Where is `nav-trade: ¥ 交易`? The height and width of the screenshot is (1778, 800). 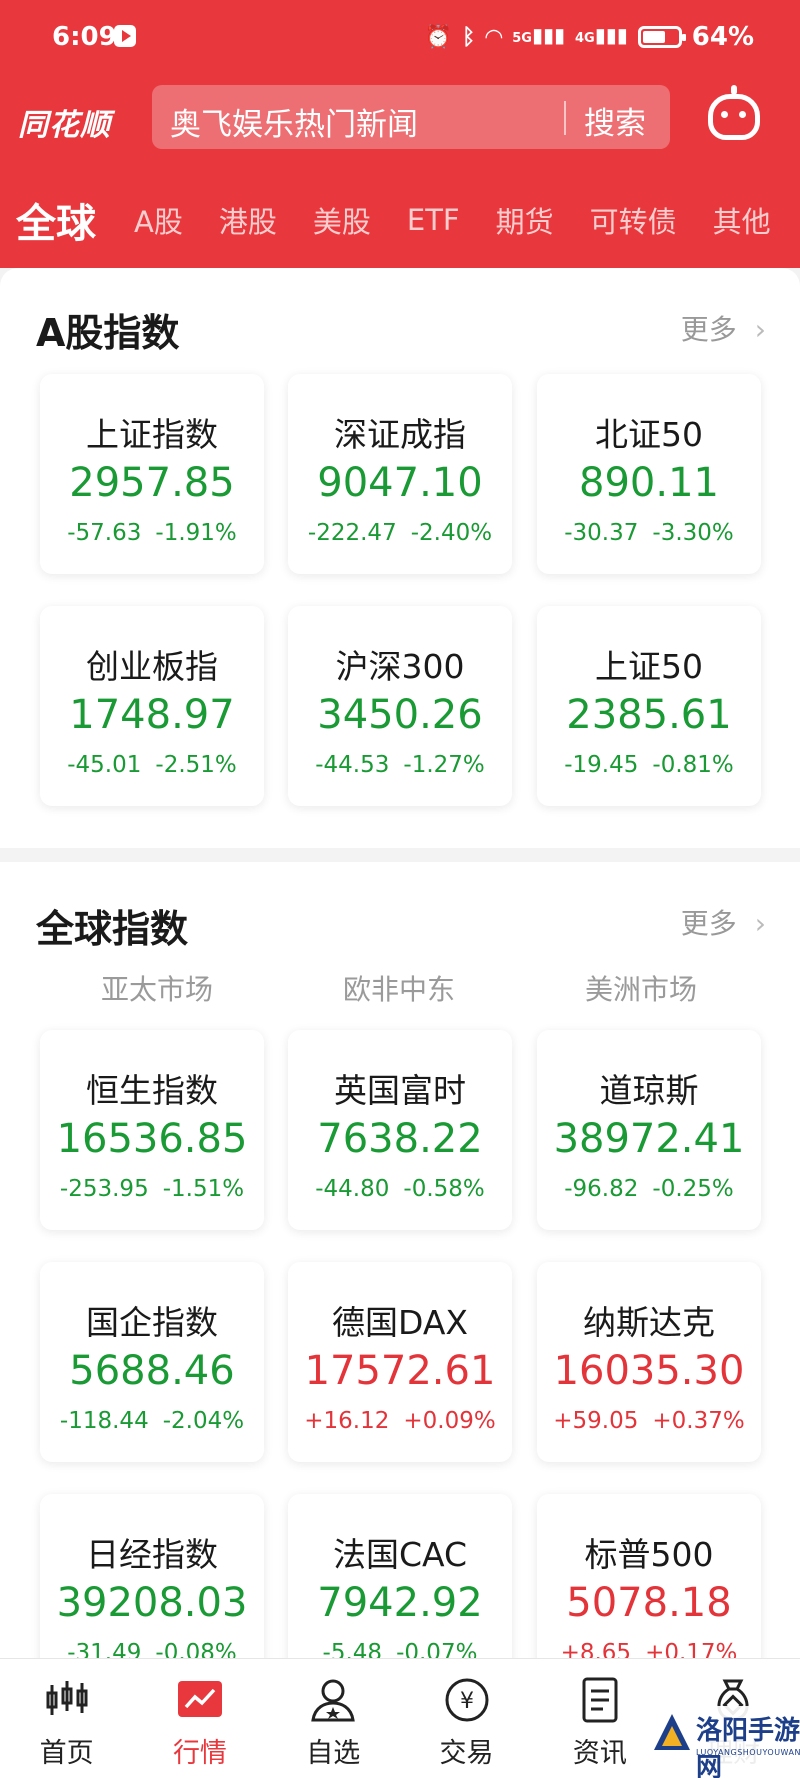
nav-trade: ¥ 交易 is located at coordinates (466, 1718).